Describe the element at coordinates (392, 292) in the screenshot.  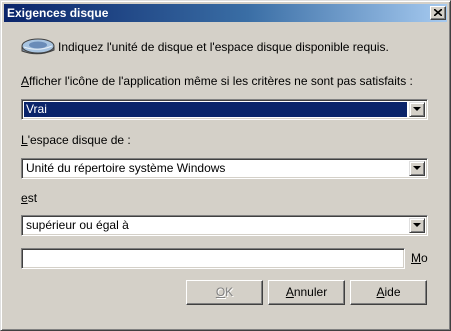
I see `help-button-rest: ide` at that location.